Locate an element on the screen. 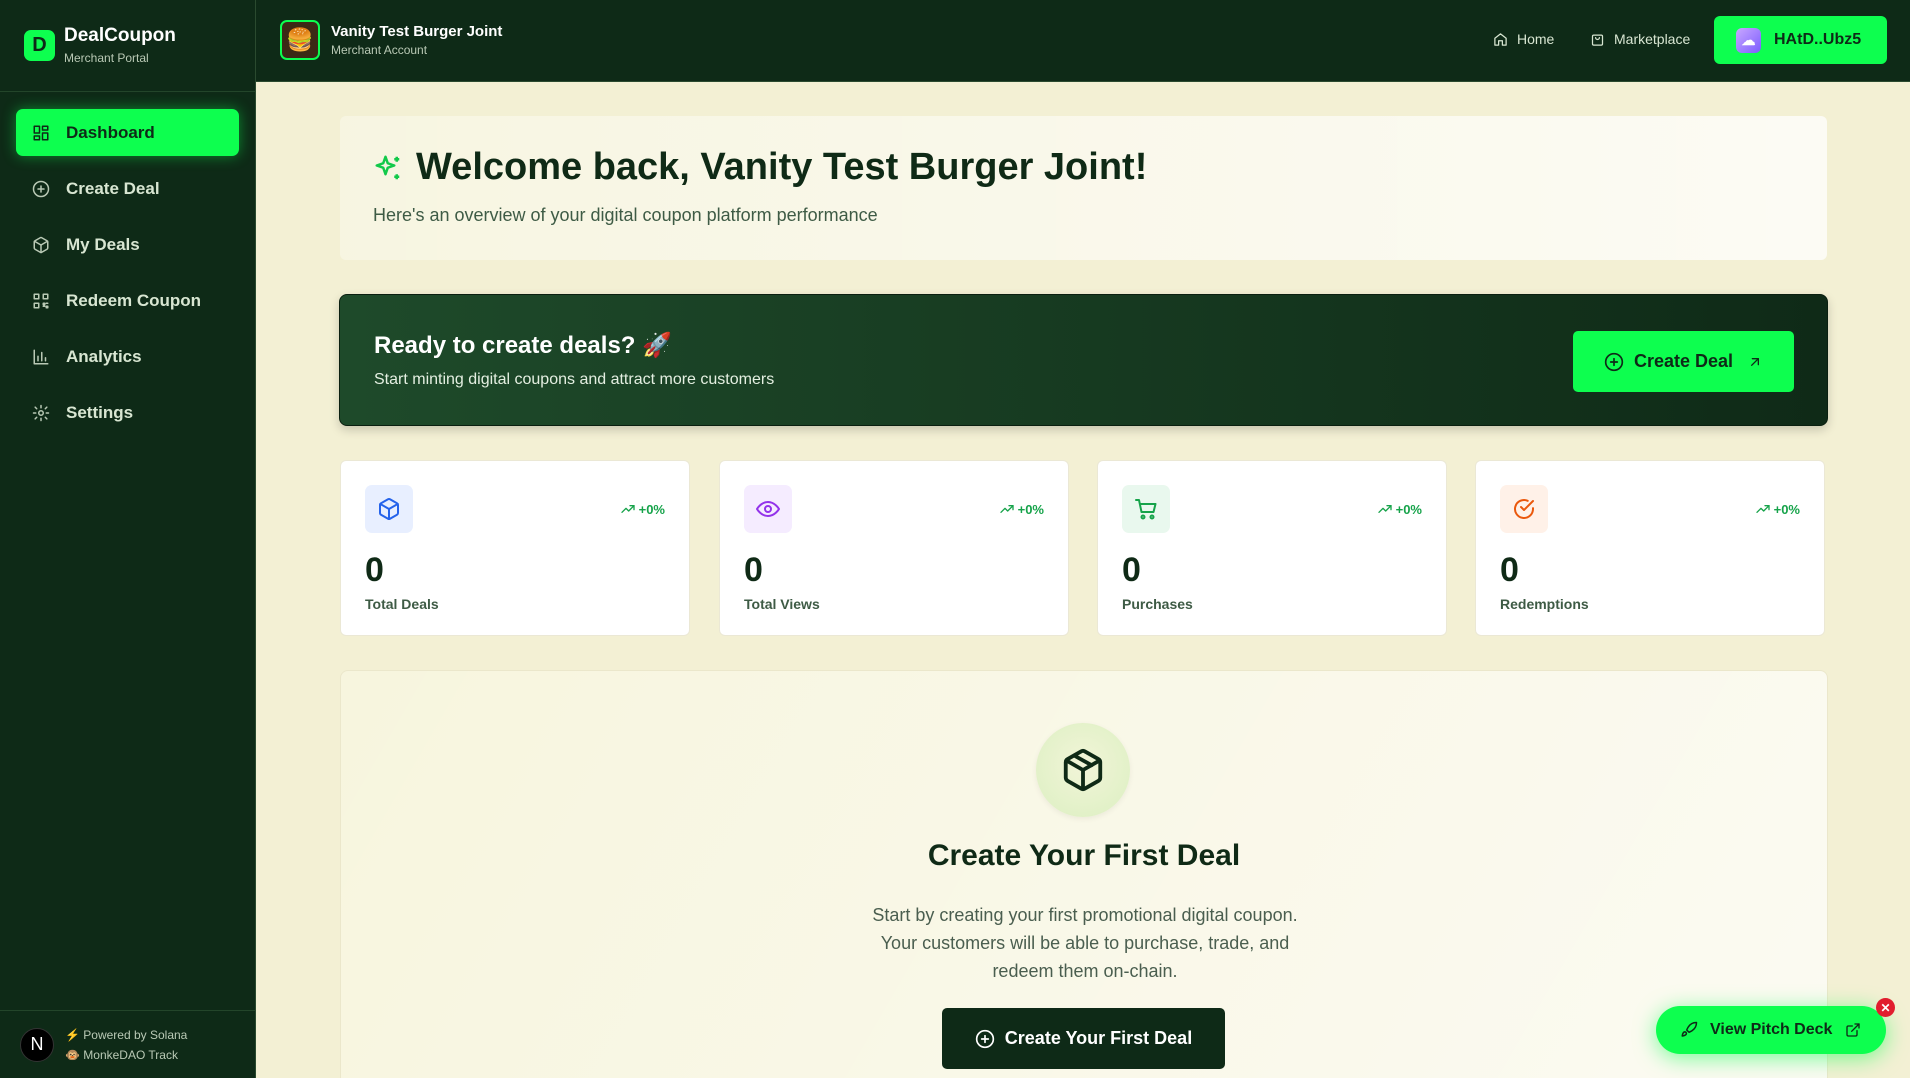  pitch-deck-label: View Pitch Deck is located at coordinates (1771, 1029).